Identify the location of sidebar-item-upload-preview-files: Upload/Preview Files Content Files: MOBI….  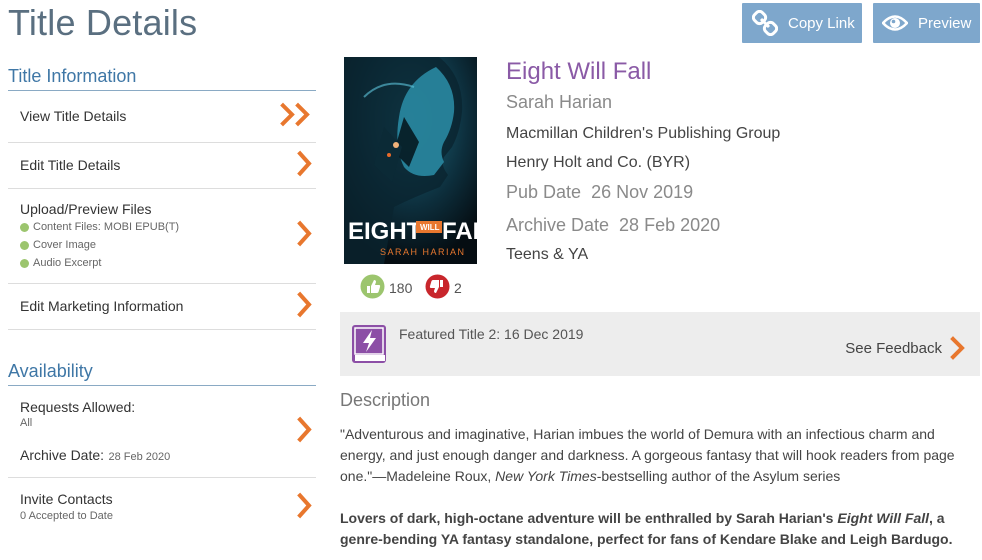
(162, 236).